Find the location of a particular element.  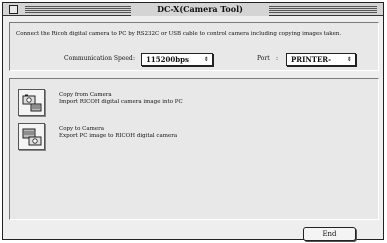

copy-from-camera-title: Copy from Camera is located at coordinates (85, 95).